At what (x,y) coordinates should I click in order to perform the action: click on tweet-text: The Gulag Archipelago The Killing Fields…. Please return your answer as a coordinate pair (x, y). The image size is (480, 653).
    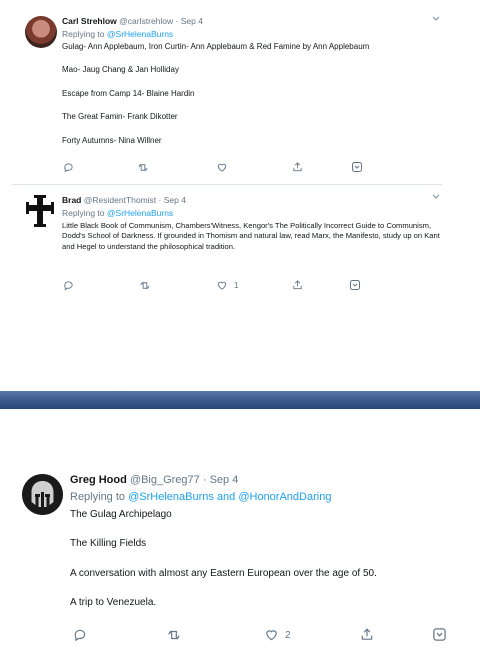
    Looking at the image, I should click on (270, 566).